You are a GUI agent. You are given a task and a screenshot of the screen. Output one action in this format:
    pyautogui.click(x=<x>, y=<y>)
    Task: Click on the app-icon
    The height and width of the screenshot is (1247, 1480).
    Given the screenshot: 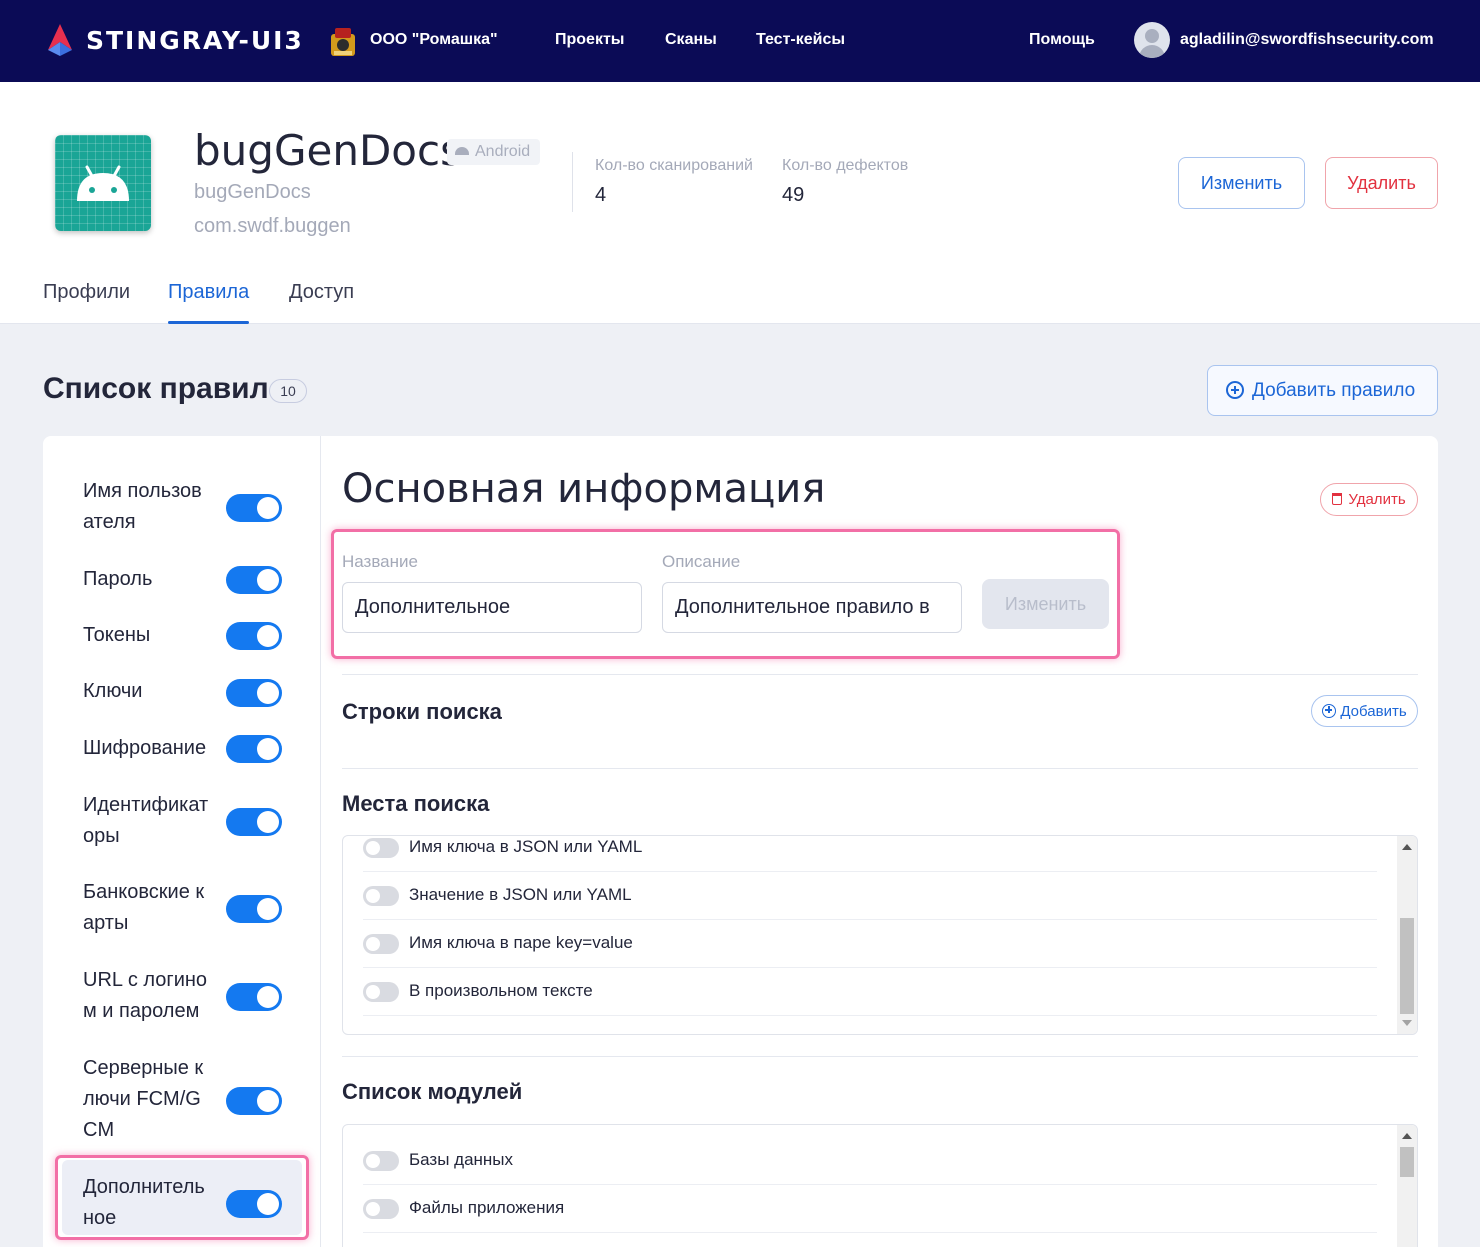 What is the action you would take?
    pyautogui.click(x=103, y=183)
    